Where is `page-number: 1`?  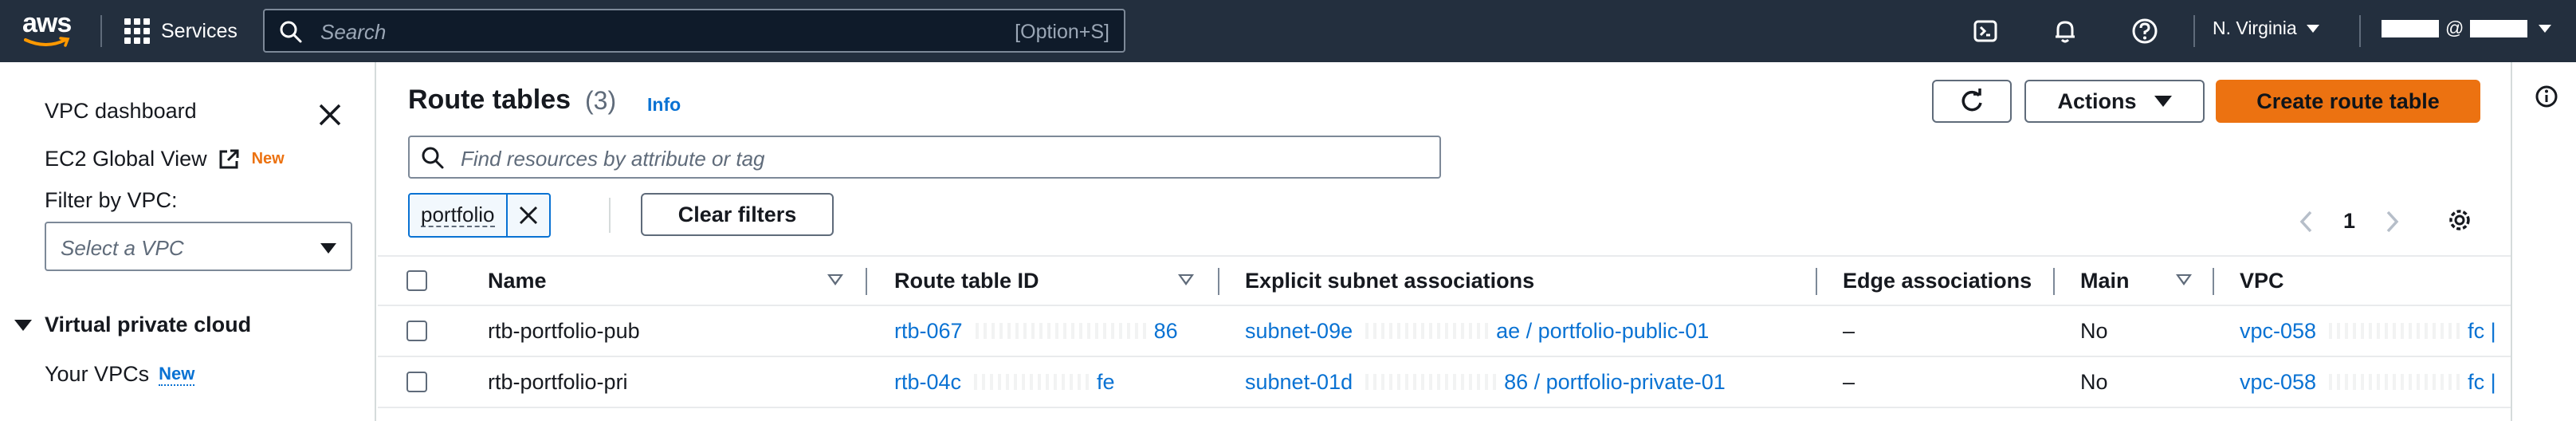
page-number: 1 is located at coordinates (2349, 221).